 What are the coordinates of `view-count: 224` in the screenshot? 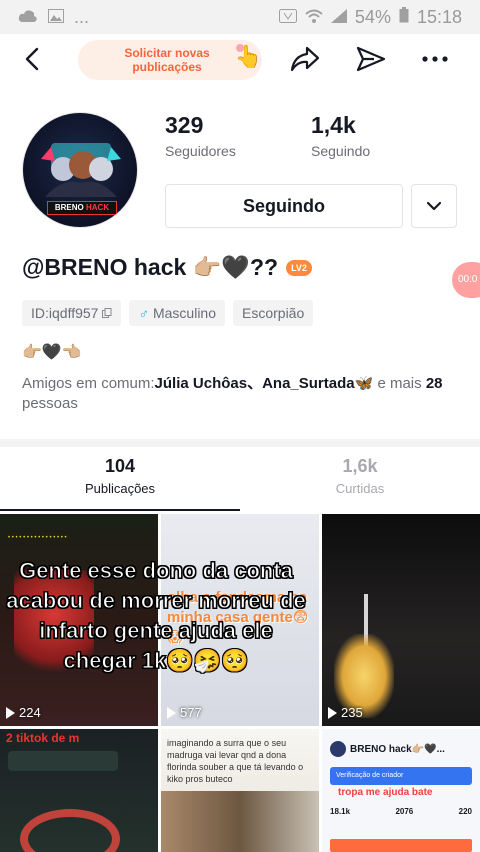 It's located at (23, 712).